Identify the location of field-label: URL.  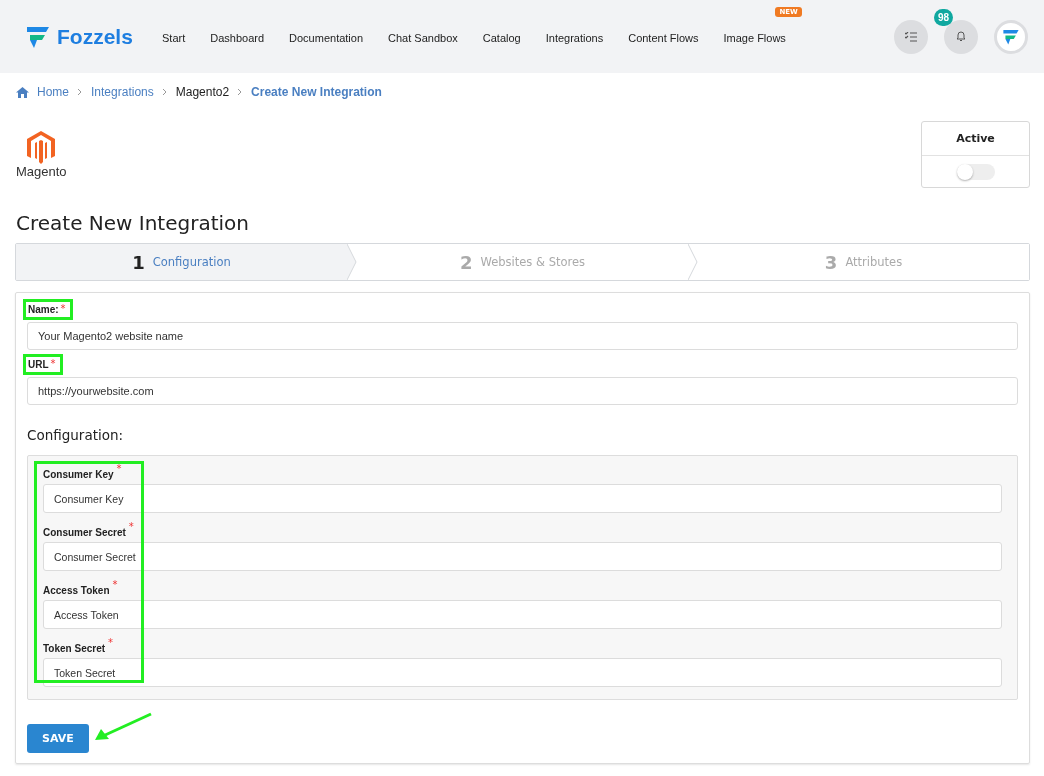
(38, 364).